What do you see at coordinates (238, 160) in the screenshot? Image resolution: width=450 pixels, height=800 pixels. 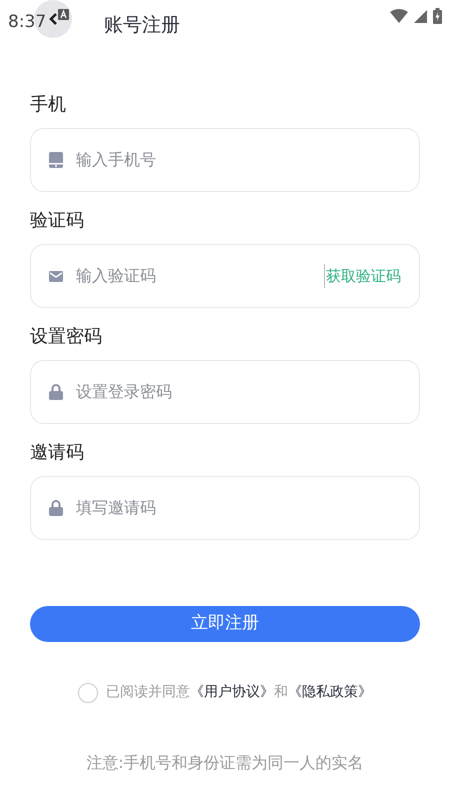 I see `text-input: 输入手机号` at bounding box center [238, 160].